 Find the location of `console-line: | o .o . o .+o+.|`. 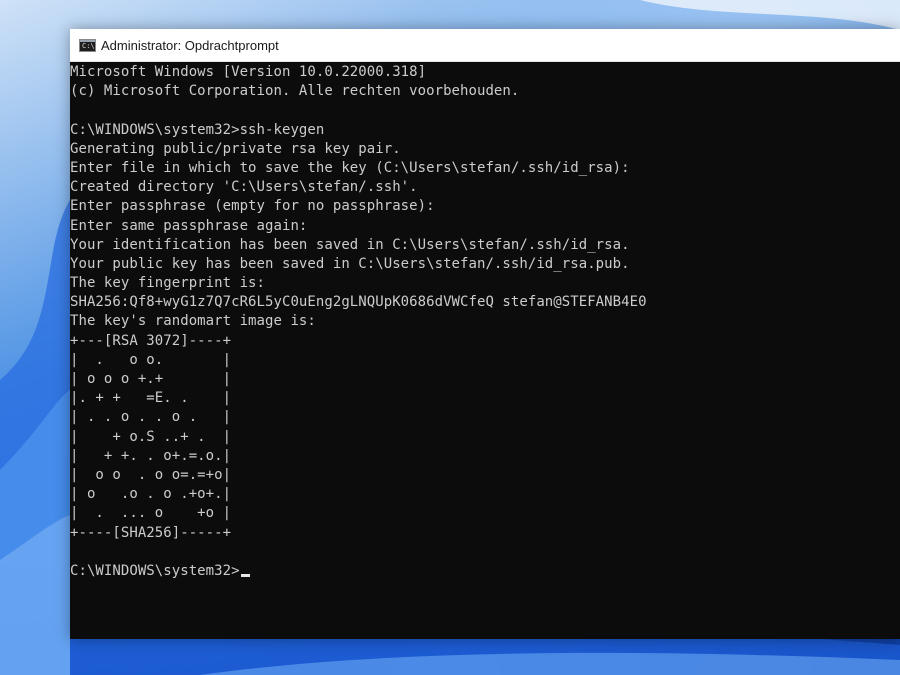

console-line: | o .o . o .+o+.| is located at coordinates (151, 494).